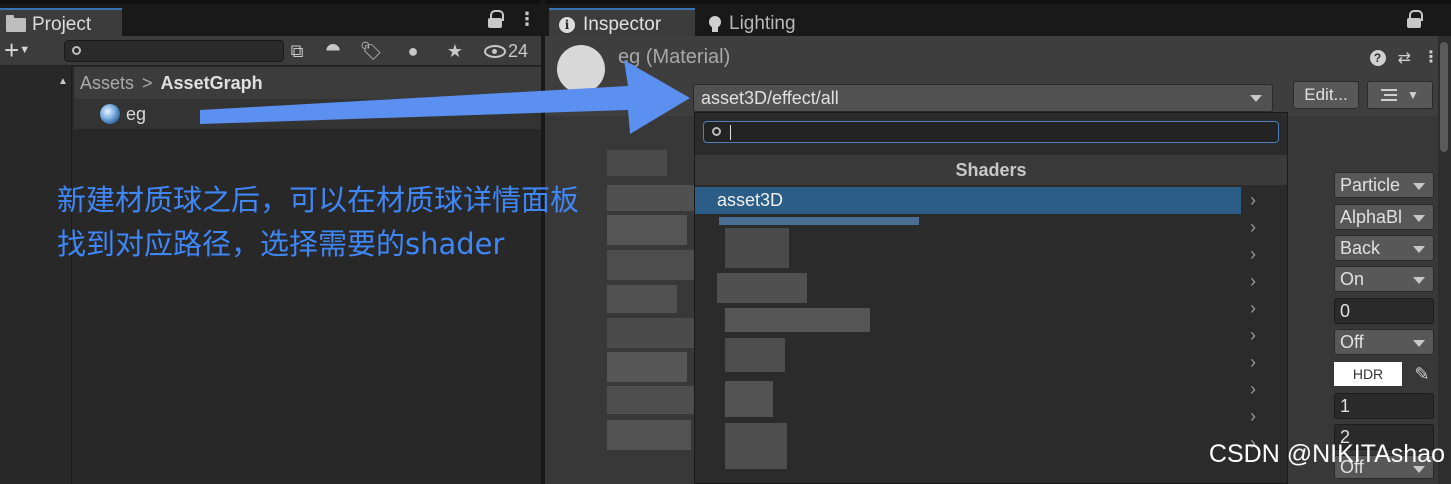 The height and width of the screenshot is (484, 1451). What do you see at coordinates (281, 244) in the screenshot?
I see `annotation-line-2: 找到对应路径，选择需要的shader` at bounding box center [281, 244].